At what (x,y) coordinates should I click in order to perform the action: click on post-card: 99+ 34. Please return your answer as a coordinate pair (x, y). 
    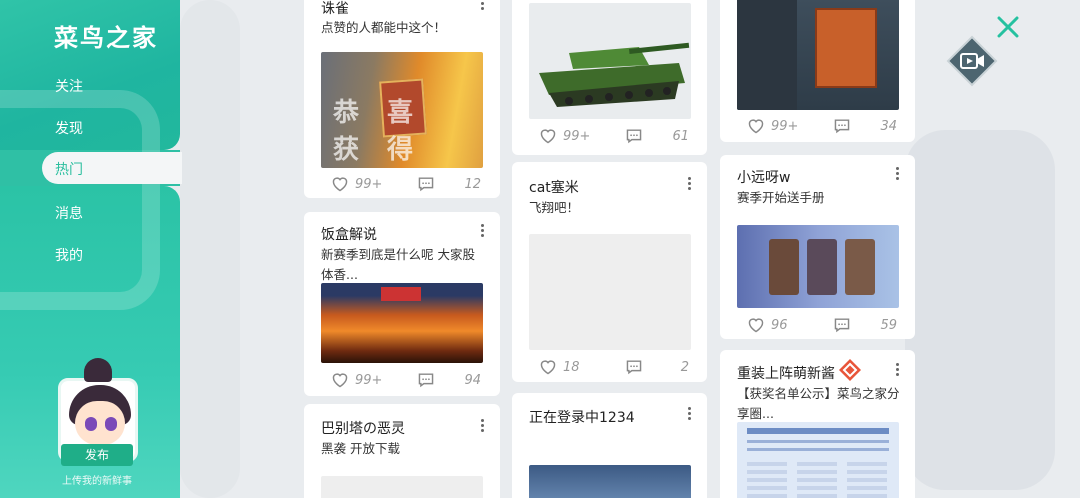
    Looking at the image, I should click on (817, 71).